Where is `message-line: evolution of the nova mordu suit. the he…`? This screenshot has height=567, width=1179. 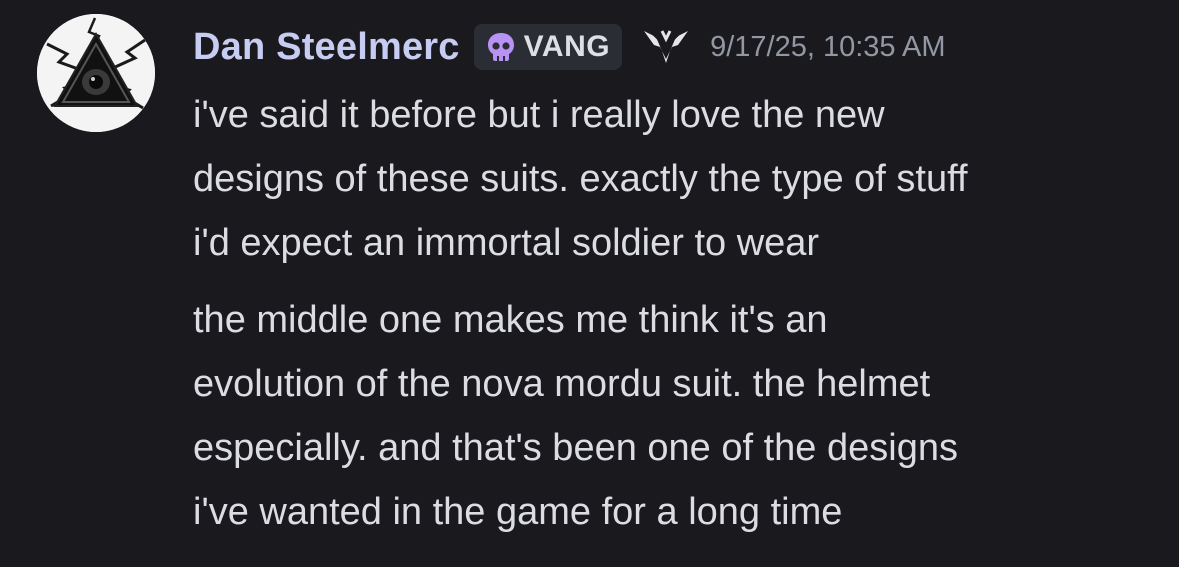
message-line: evolution of the nova mordu suit. the he… is located at coordinates (562, 384).